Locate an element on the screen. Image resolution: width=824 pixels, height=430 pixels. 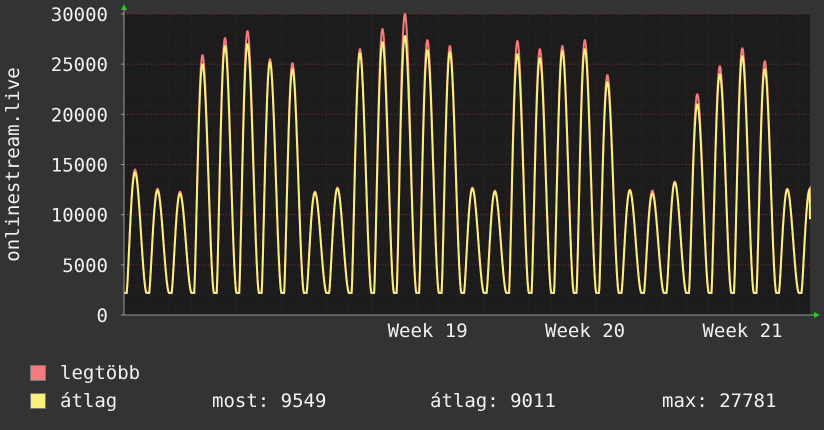
legend-label-legtobb: legtöbb is located at coordinates (100, 373).